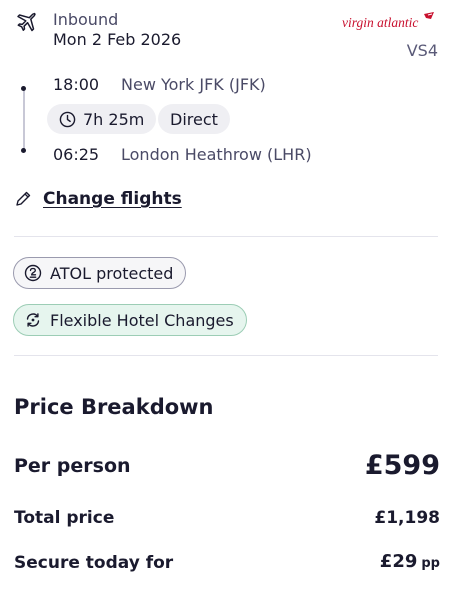 The height and width of the screenshot is (596, 454). Describe the element at coordinates (430, 563) in the screenshot. I see `per-person-suffix: pp` at that location.